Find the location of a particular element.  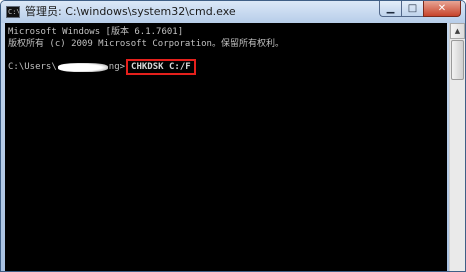

highlighted-command: CHKDSK C:/F is located at coordinates (161, 67).